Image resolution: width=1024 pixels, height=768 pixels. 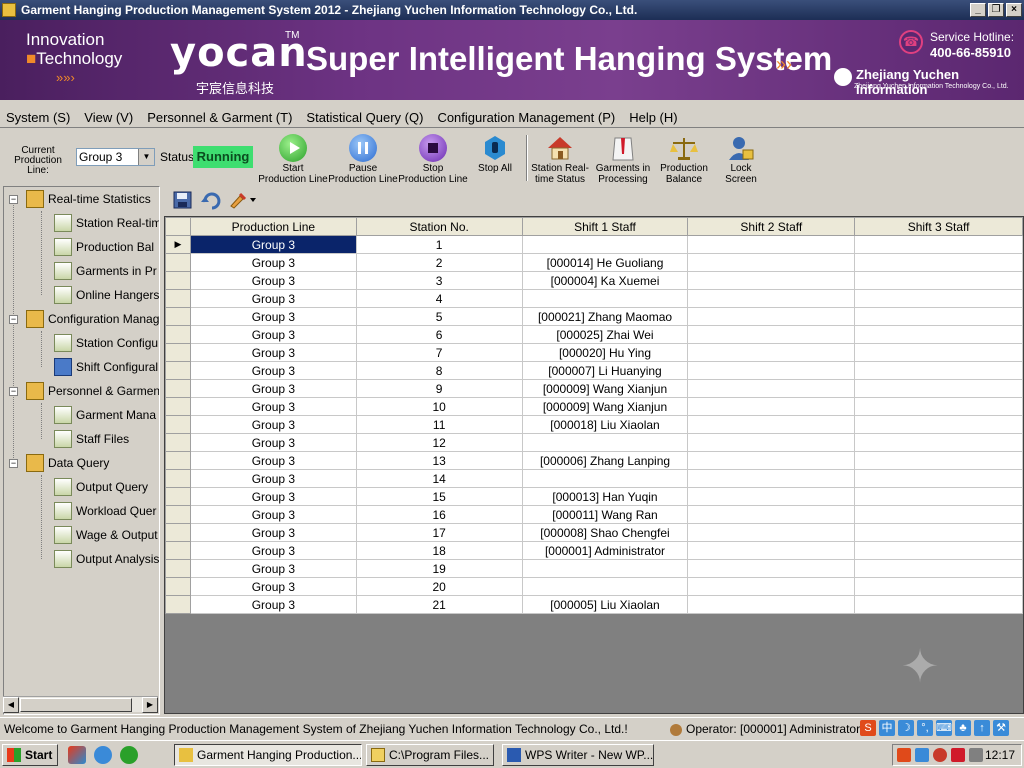 I want to click on cell-station-no: 20, so click(x=439, y=586).